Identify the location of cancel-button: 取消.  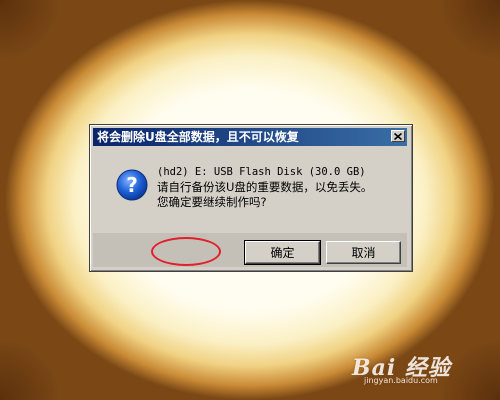
(363, 252).